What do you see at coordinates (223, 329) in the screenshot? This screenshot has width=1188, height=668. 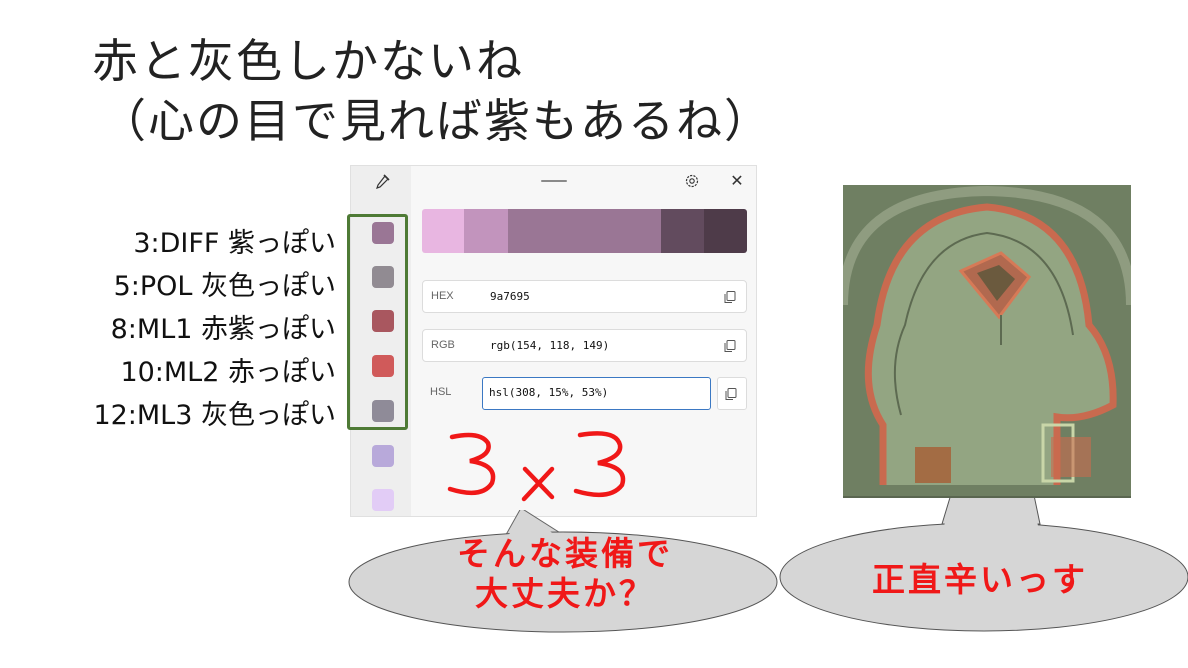 I see `layer-label-ml1: 8:ML1 赤紫っぽい` at bounding box center [223, 329].